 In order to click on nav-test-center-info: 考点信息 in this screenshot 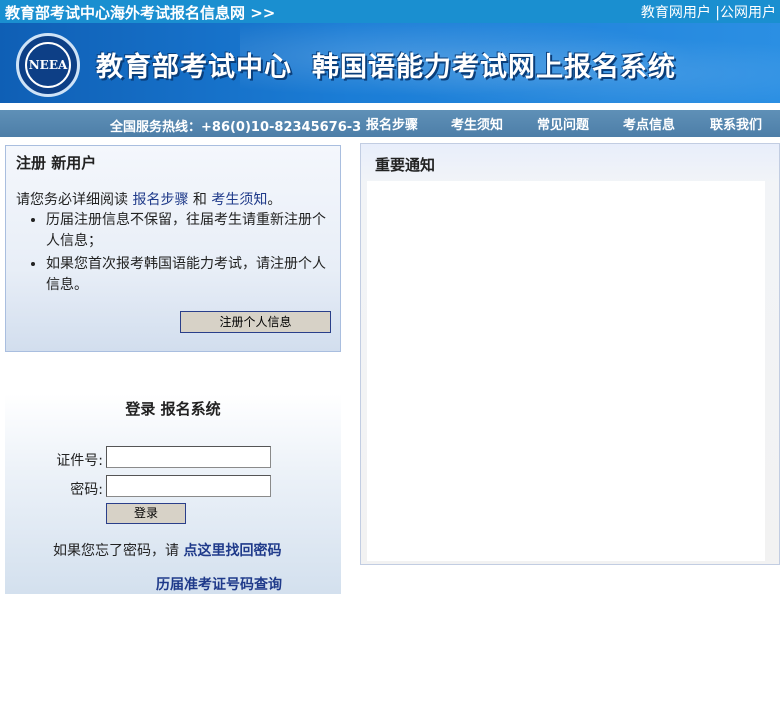, I will do `click(649, 123)`.